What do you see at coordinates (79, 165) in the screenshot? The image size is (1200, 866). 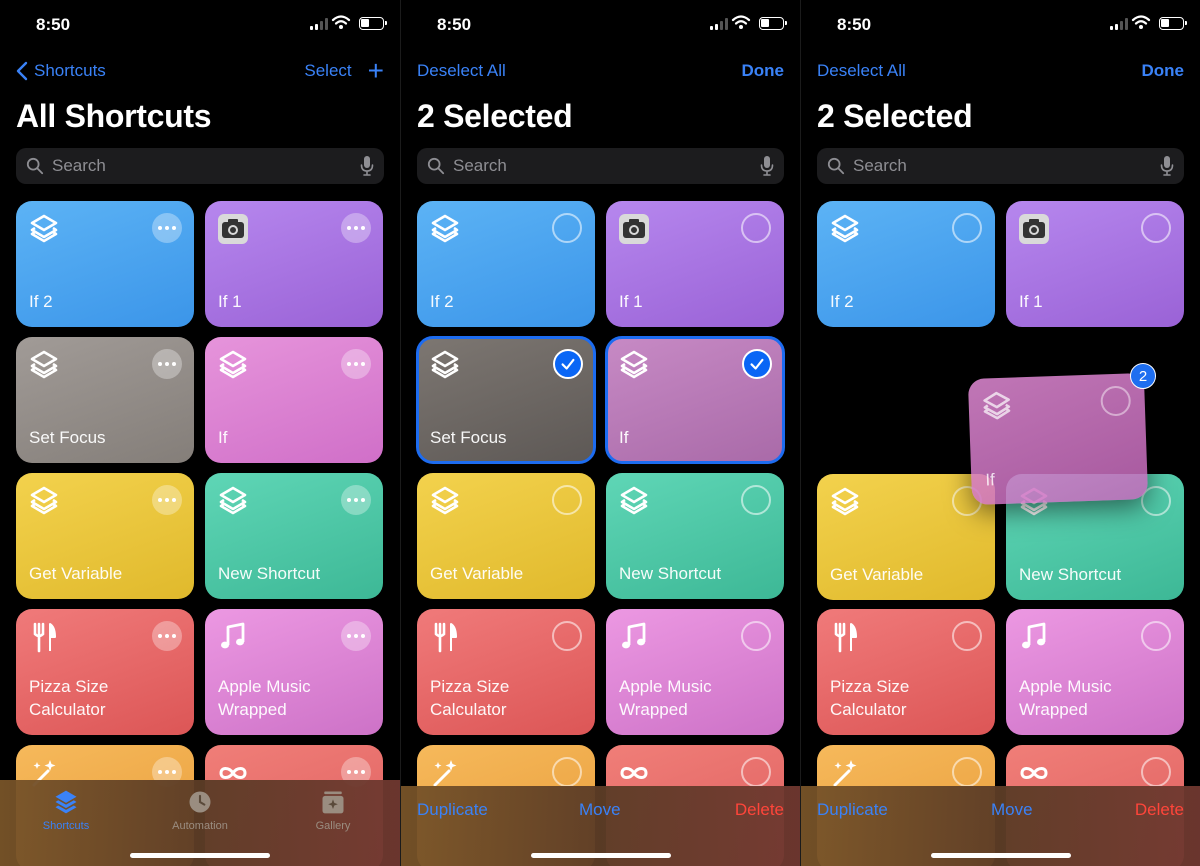 I see `search-placeholder: Search` at bounding box center [79, 165].